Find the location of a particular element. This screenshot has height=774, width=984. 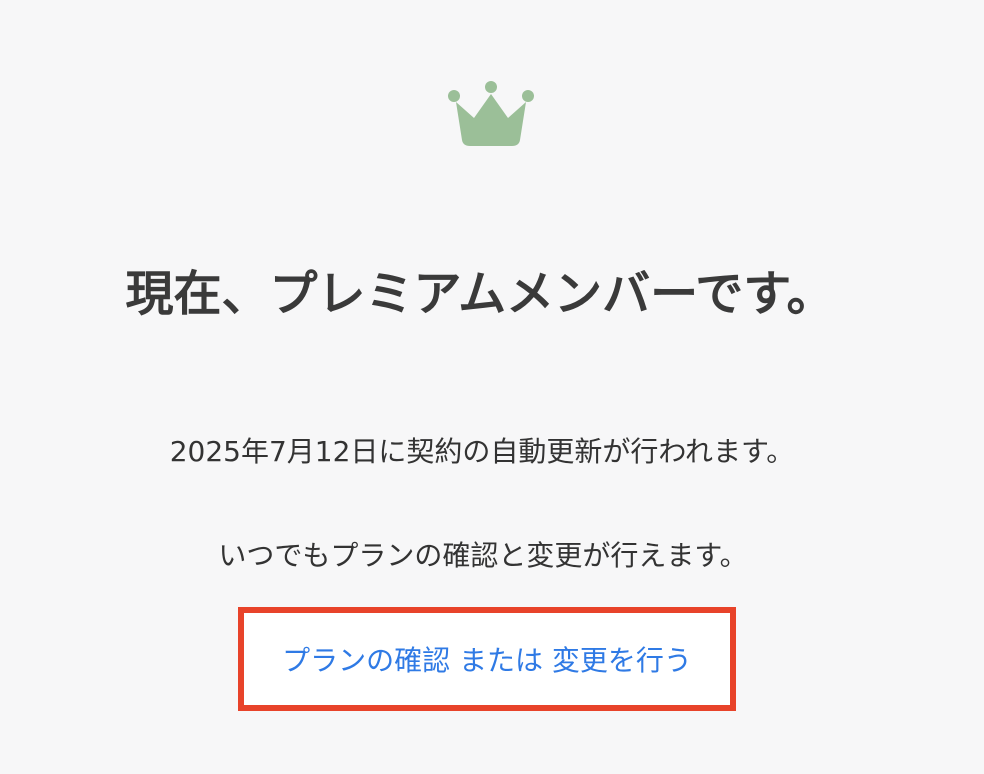

crown-icon is located at coordinates (491, 113).